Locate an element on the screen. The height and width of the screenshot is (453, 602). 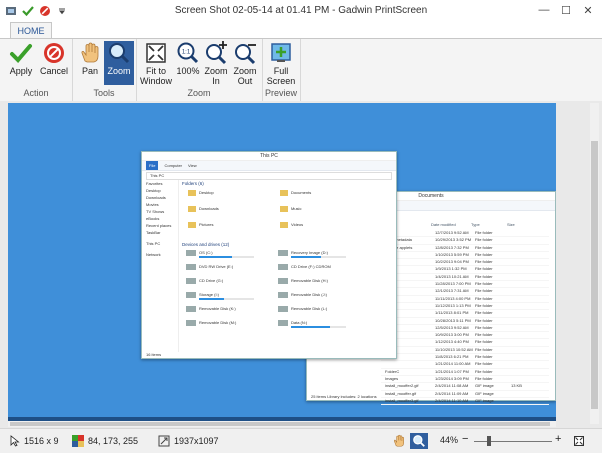
this-pc-status: 16 items is located at coordinates (154, 354).